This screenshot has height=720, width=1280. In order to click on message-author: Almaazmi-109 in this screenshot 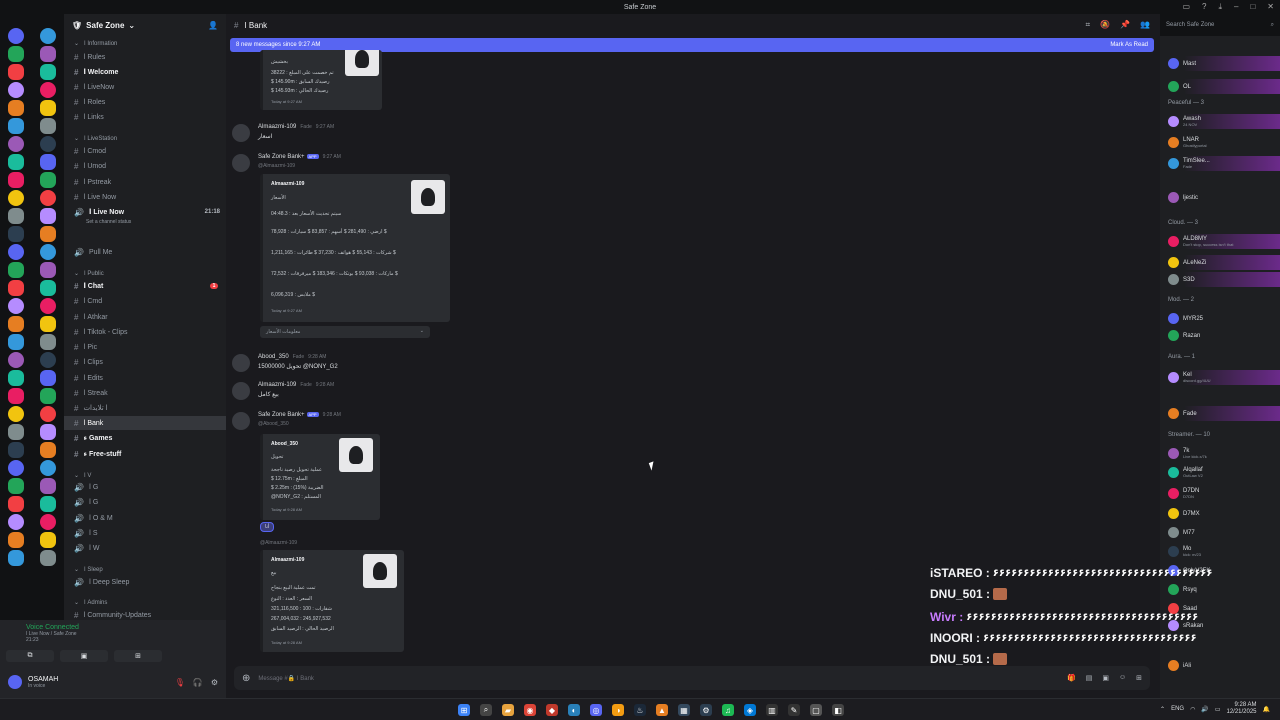, I will do `click(277, 385)`.